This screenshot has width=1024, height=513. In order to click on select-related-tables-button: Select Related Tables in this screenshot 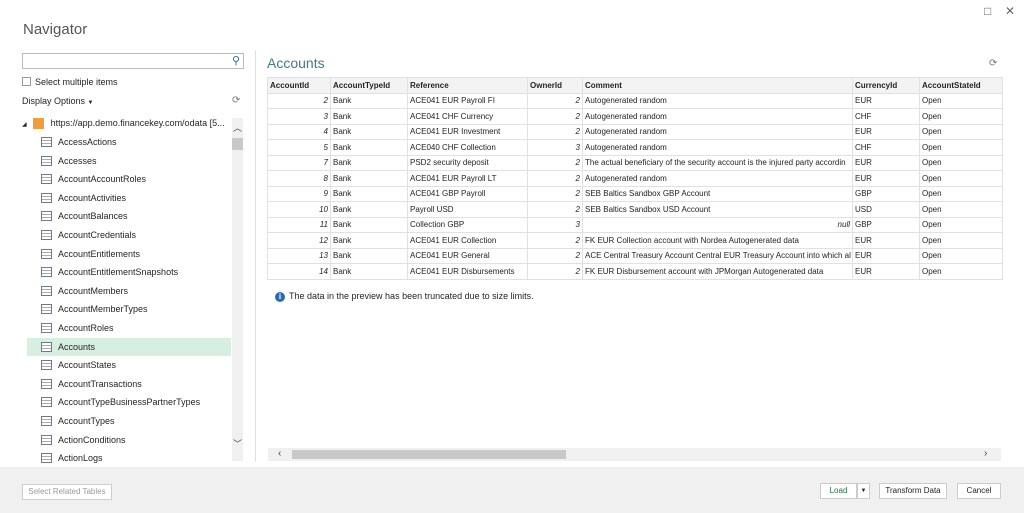, I will do `click(67, 492)`.